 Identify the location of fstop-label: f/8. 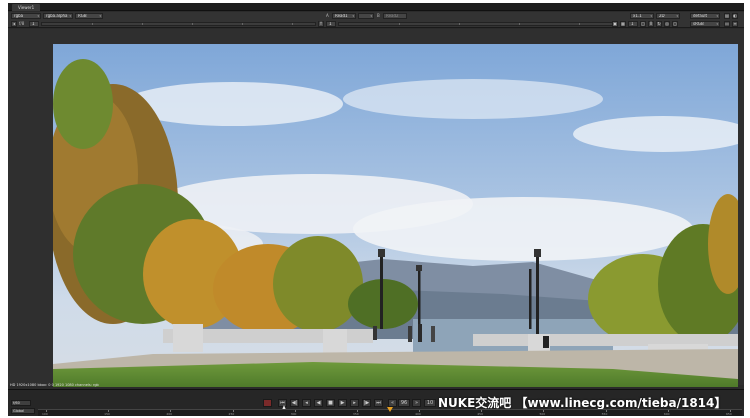
(22, 23).